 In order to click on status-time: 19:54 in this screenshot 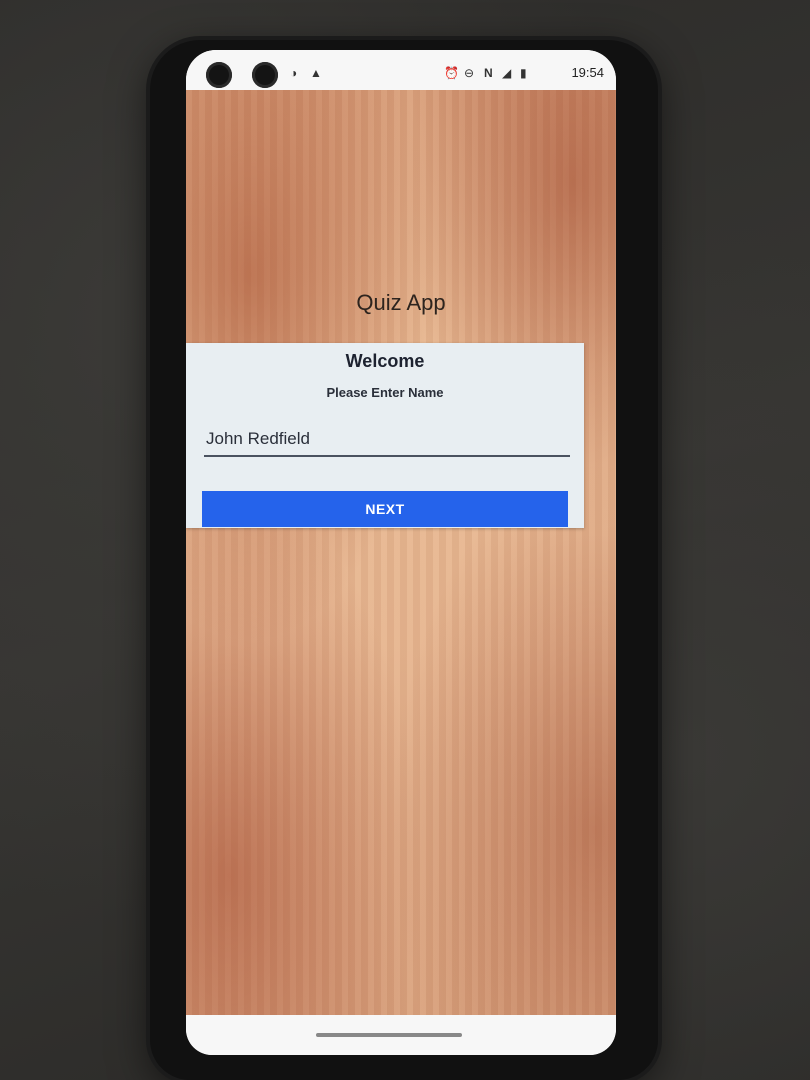, I will do `click(587, 72)`.